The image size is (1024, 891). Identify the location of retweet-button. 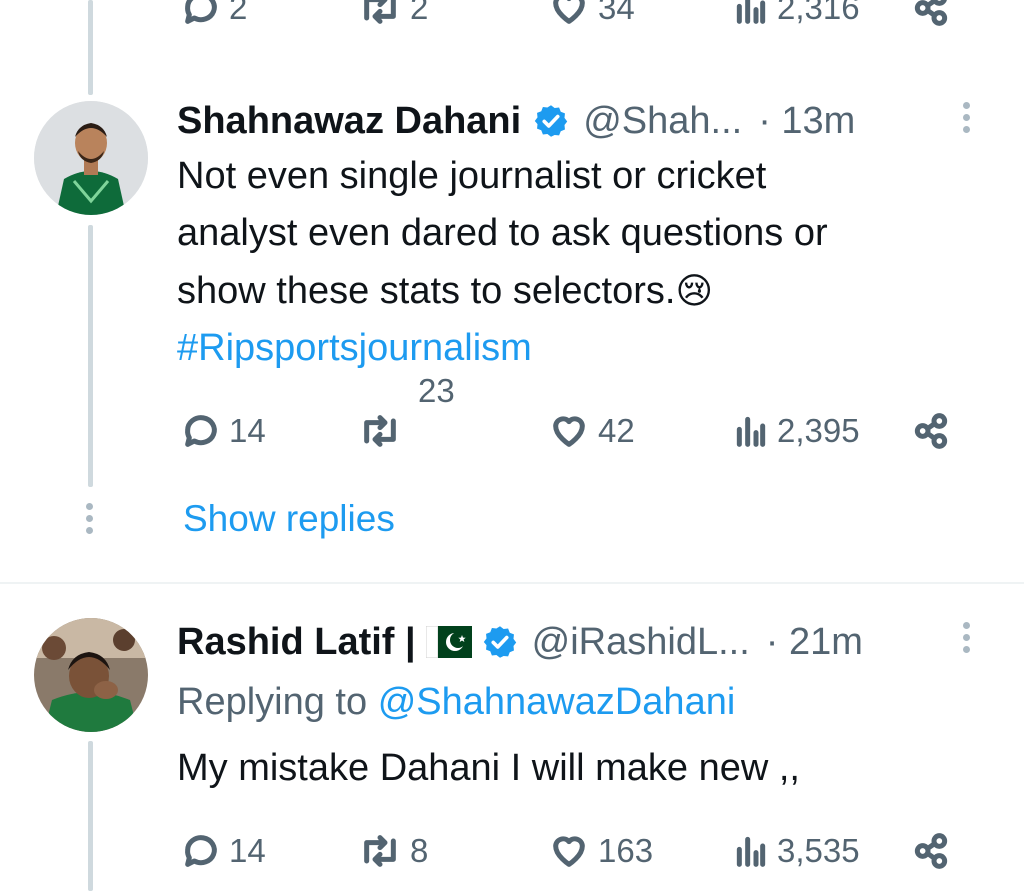
(380, 431).